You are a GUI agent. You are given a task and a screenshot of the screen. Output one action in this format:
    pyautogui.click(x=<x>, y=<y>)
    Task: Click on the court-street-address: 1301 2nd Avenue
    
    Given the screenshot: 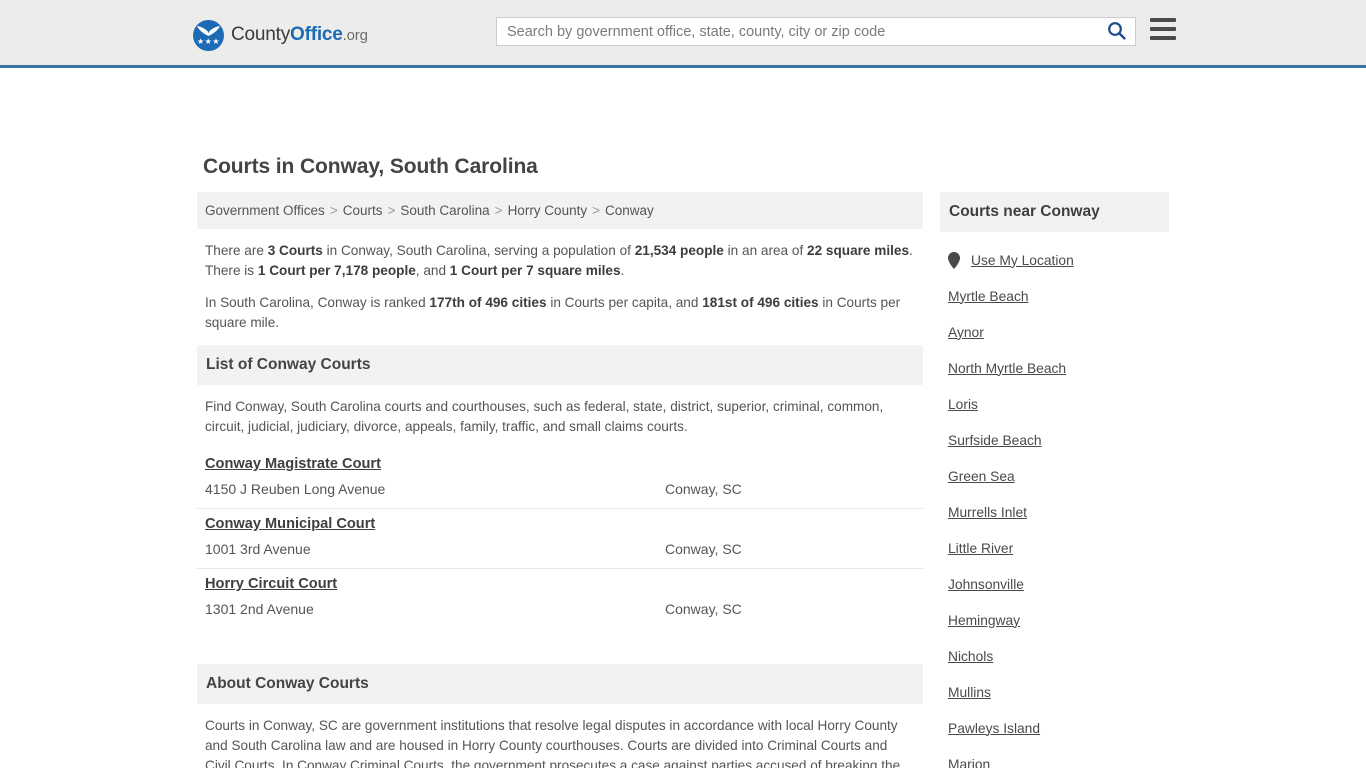 What is the action you would take?
    pyautogui.click(x=259, y=609)
    